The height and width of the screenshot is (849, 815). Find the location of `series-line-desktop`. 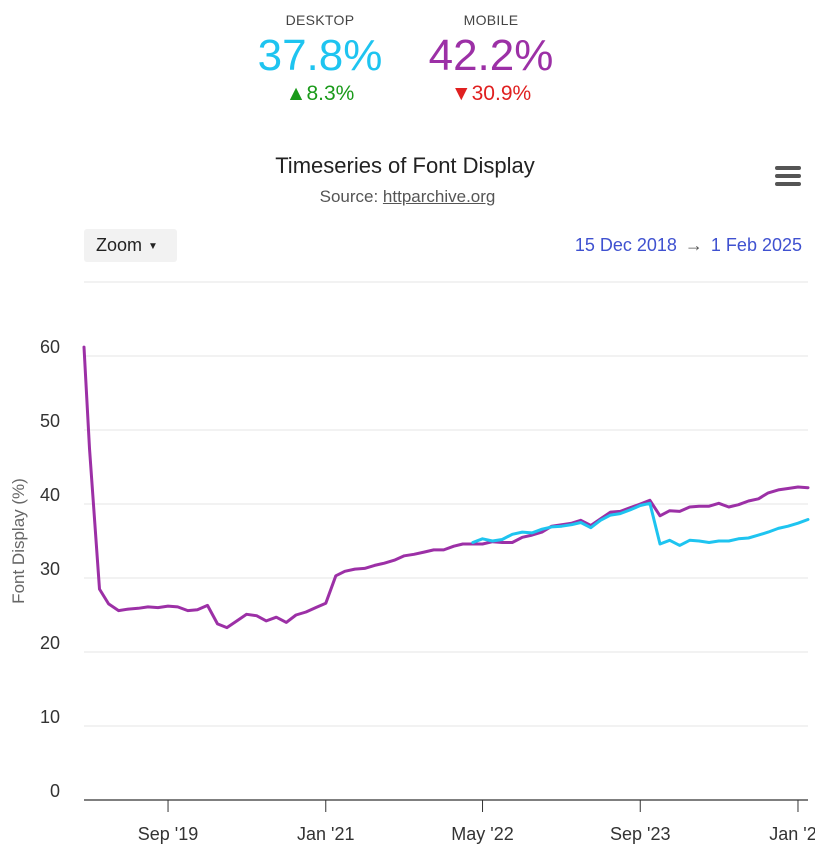

series-line-desktop is located at coordinates (640, 524).